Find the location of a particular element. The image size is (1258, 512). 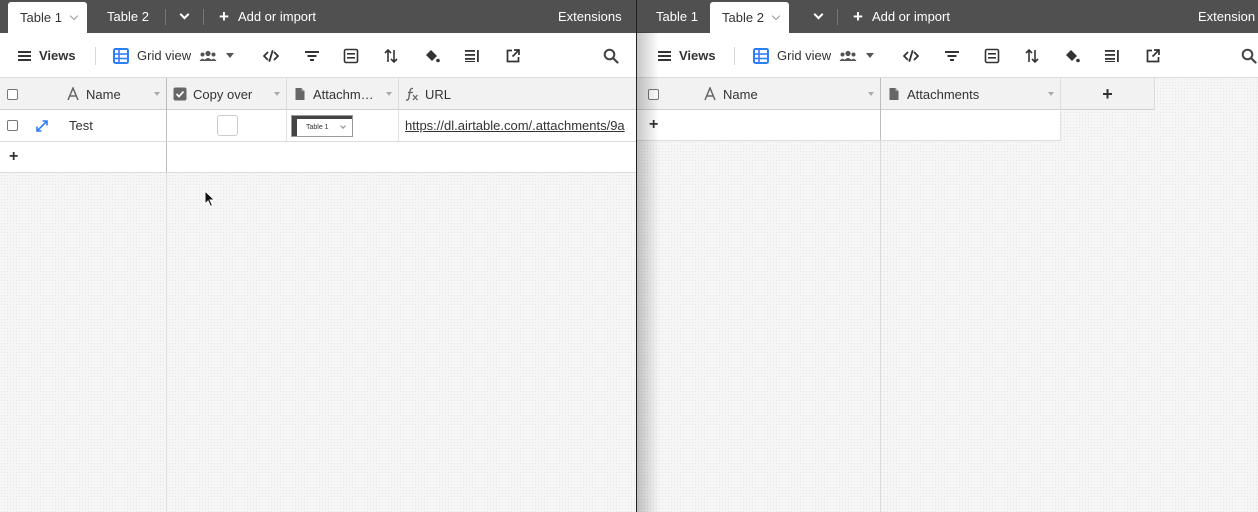

cell-copy-over is located at coordinates (227, 125).